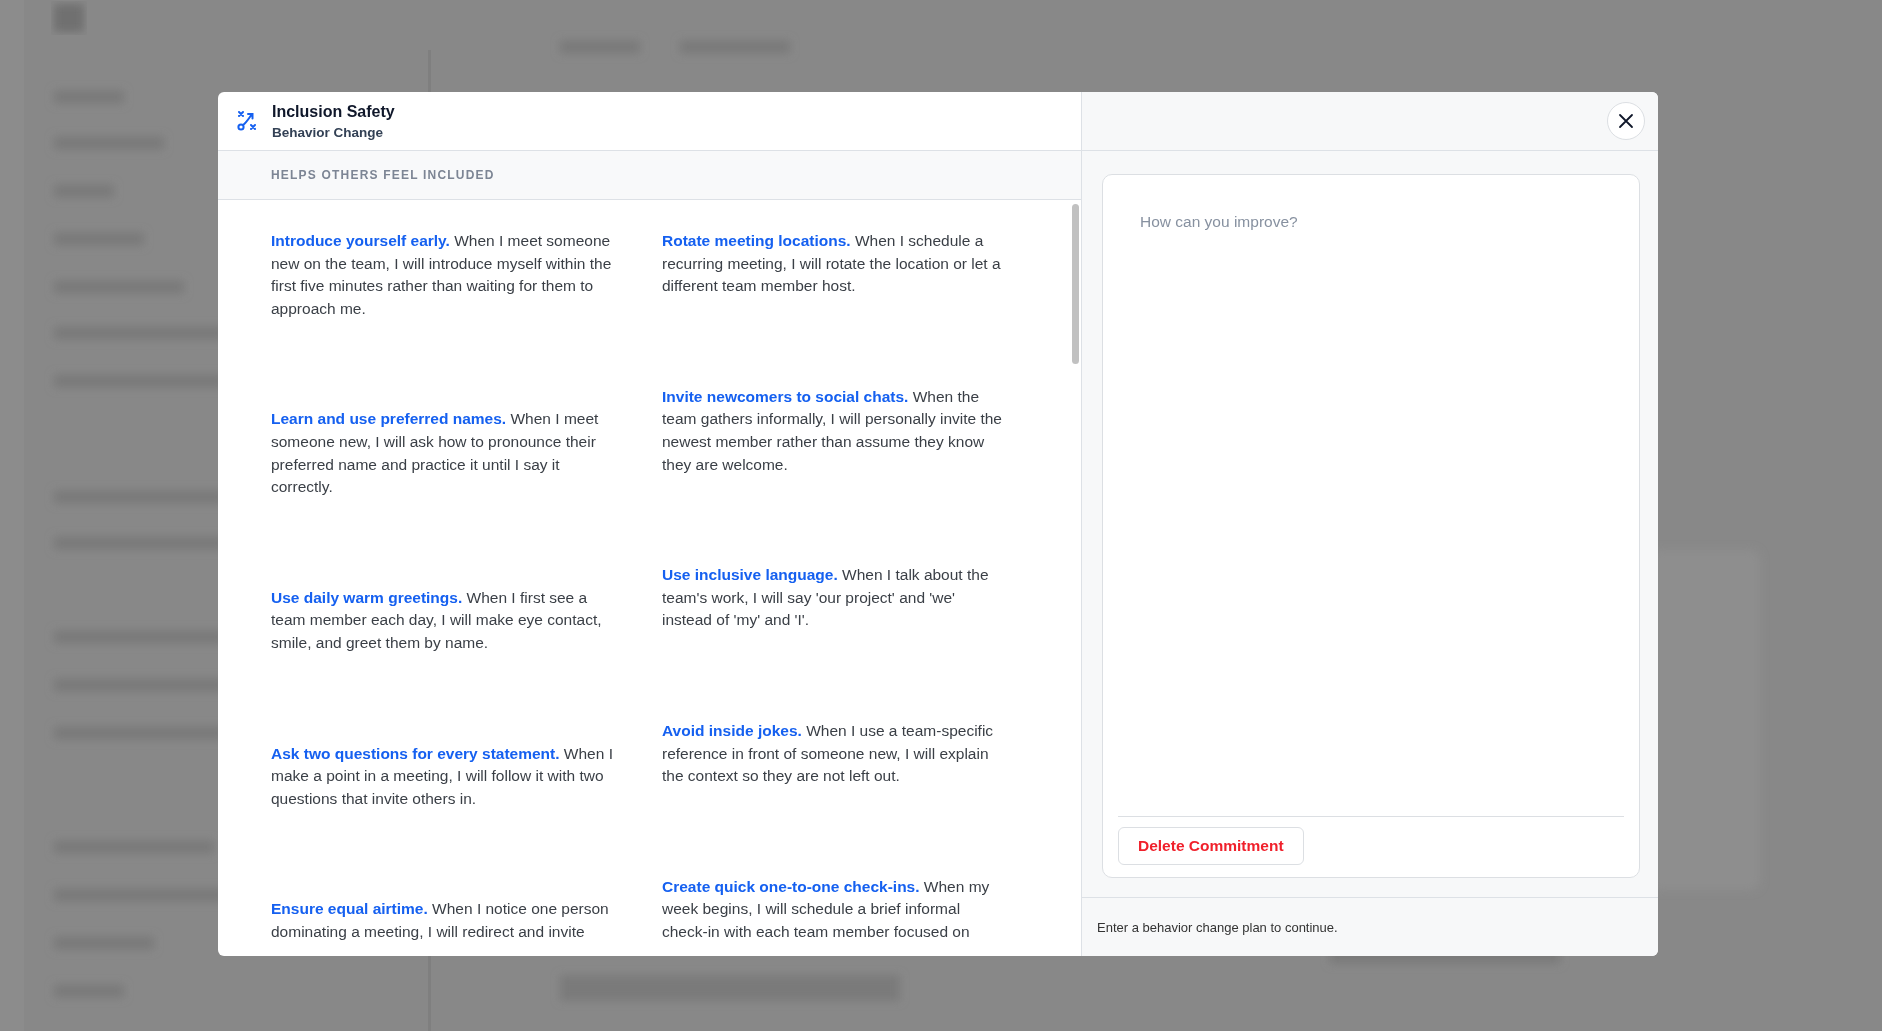  I want to click on footer-note: Enter a behavior change plan to continue., so click(1217, 927).